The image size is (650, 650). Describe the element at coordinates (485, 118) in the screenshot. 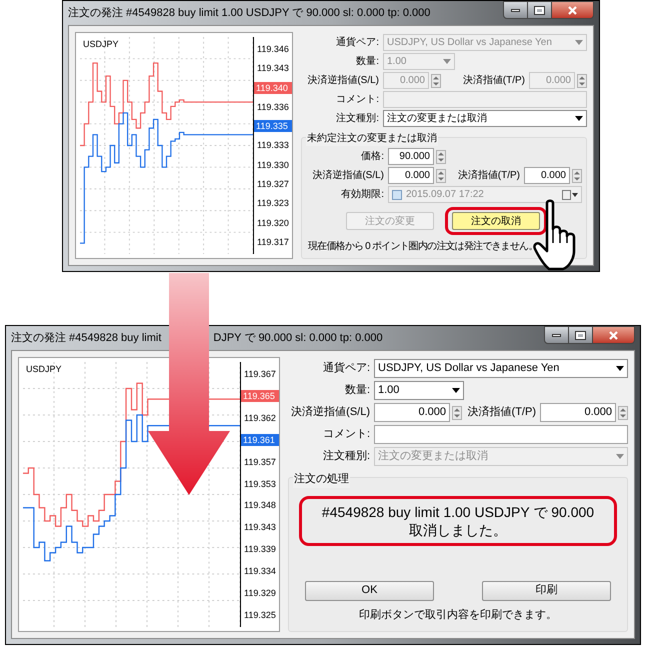

I see `dropdown: 注文の変更または取消` at that location.